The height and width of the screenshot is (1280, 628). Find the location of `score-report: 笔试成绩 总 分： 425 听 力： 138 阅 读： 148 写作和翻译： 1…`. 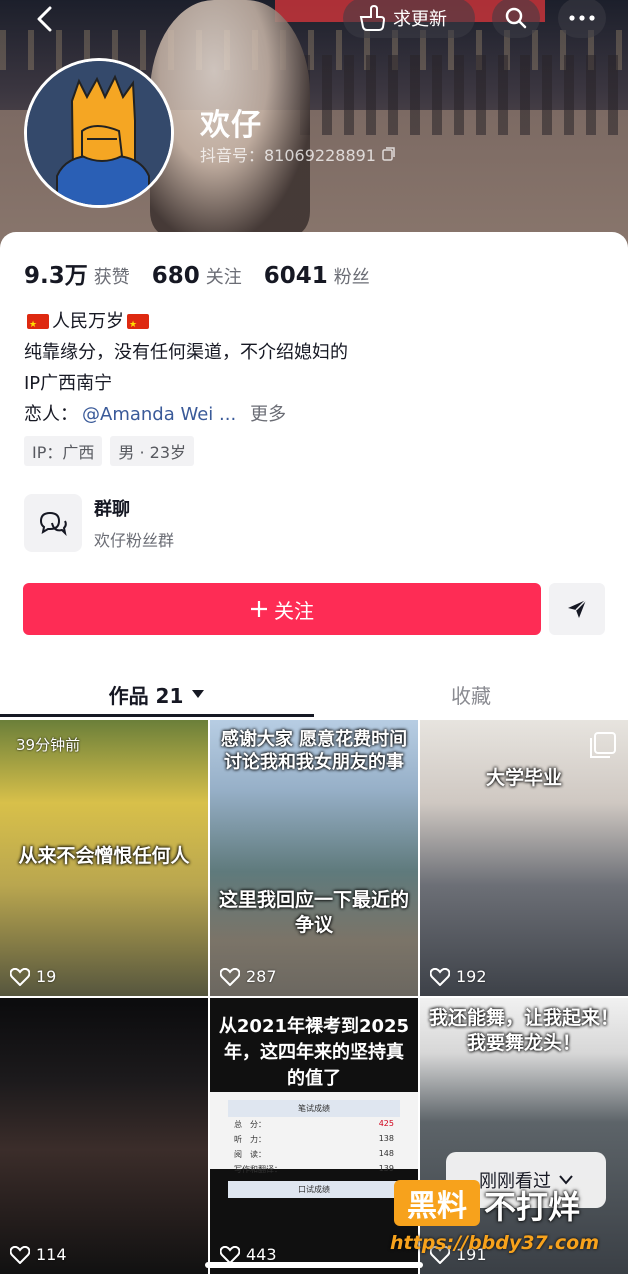

score-report: 笔试成绩 总 分： 425 听 力： 138 阅 读： 148 写作和翻译： 1… is located at coordinates (314, 1147).